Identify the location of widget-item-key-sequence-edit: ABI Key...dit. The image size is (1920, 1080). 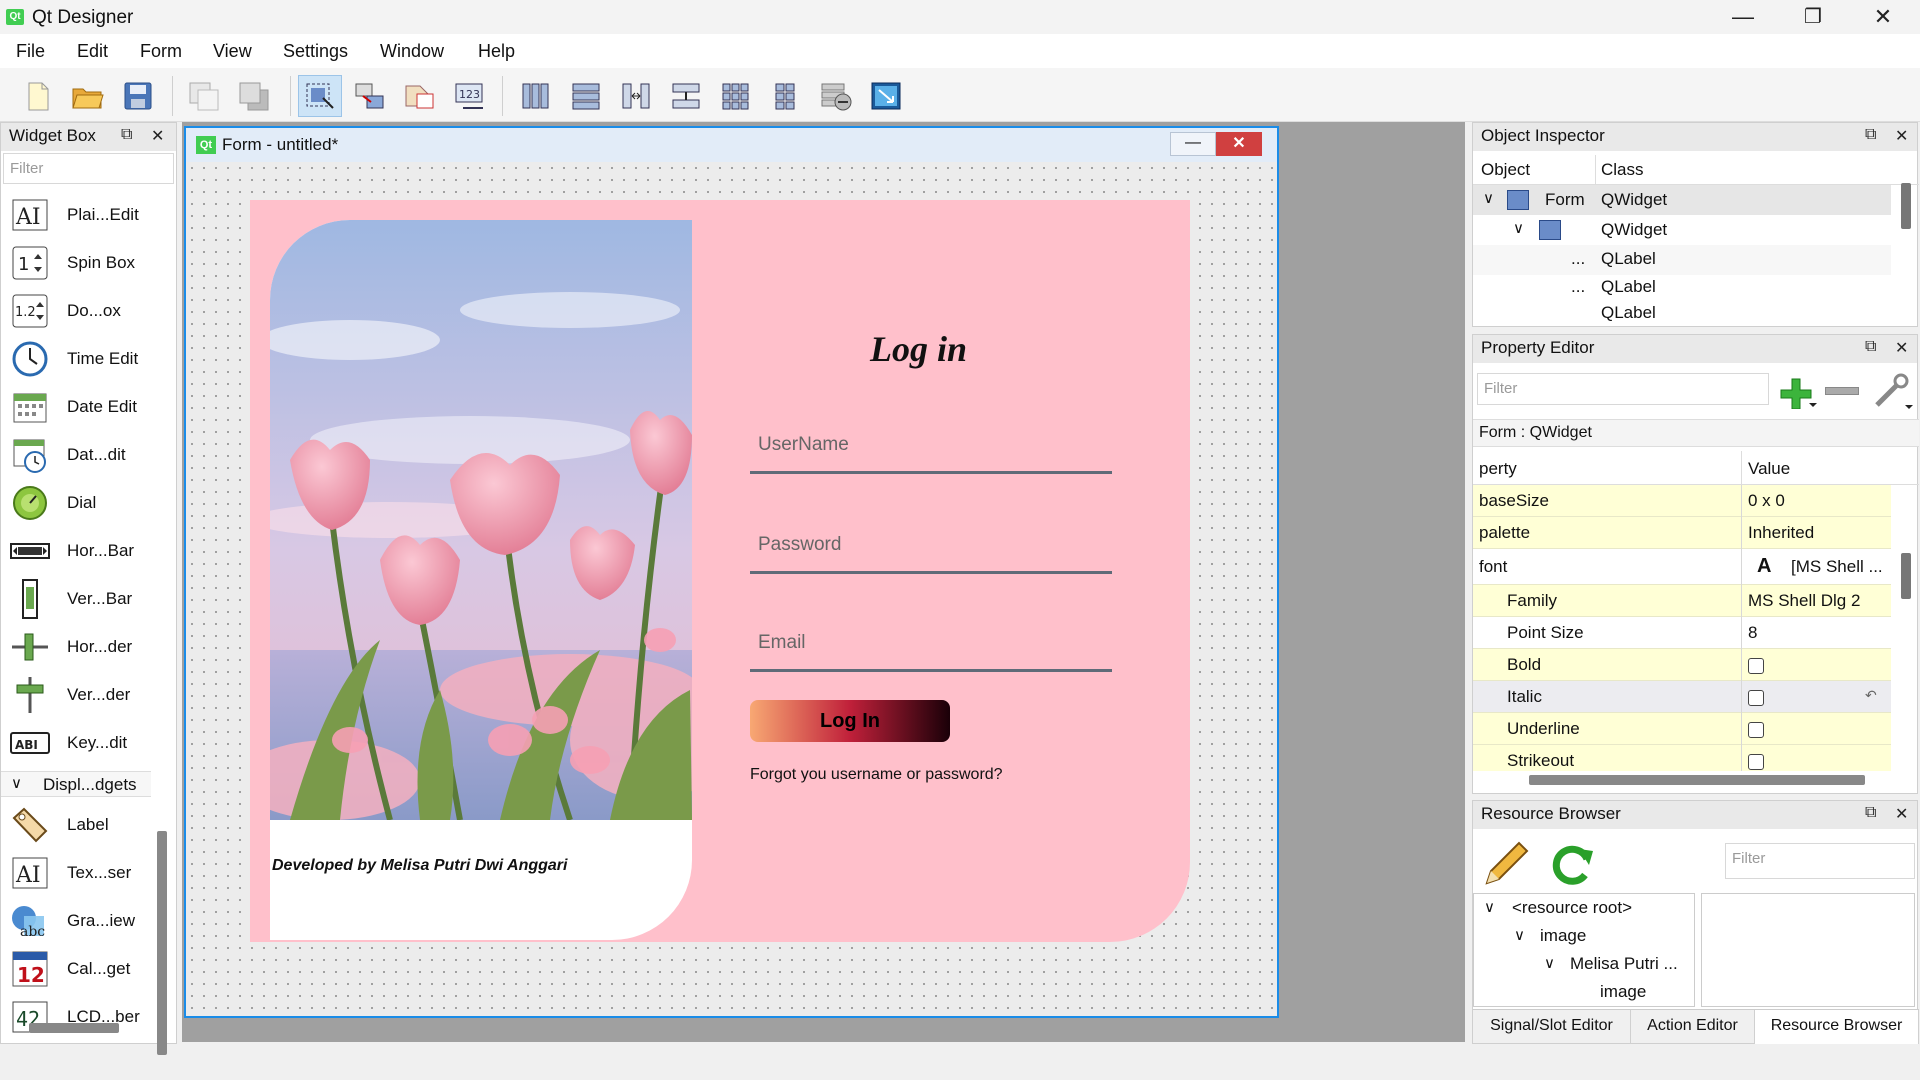
(68, 743).